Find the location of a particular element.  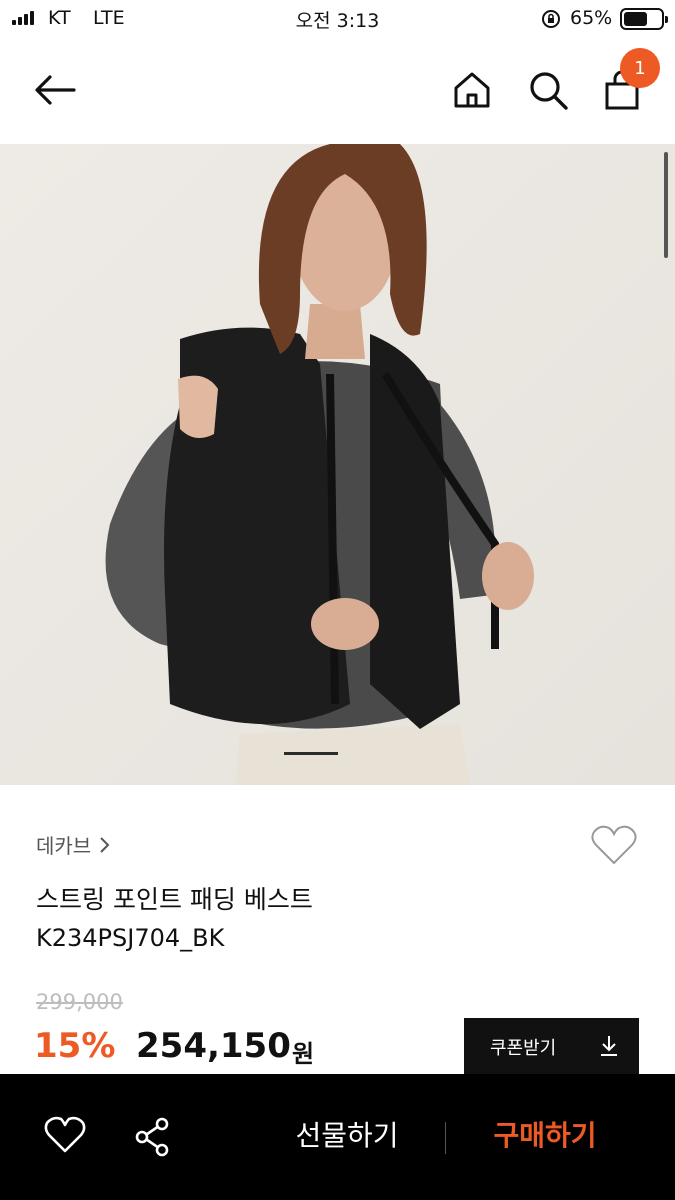

buy-button: 구매하기 is located at coordinates (545, 1134).